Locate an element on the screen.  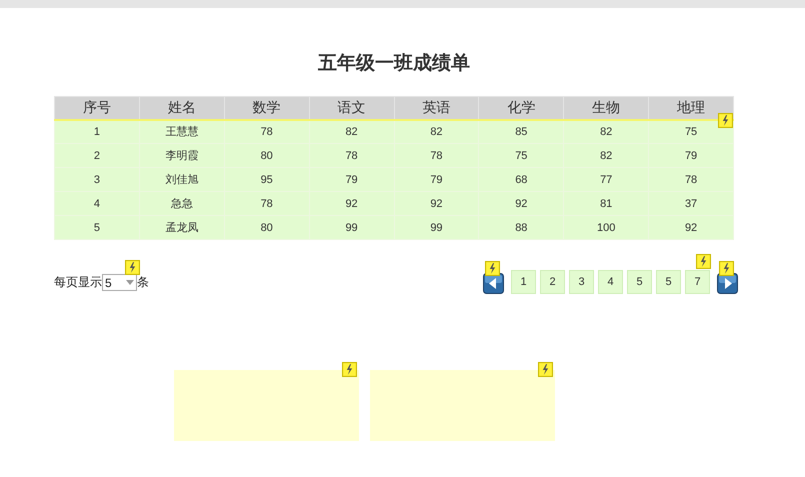
page-button: 4 is located at coordinates (610, 282).